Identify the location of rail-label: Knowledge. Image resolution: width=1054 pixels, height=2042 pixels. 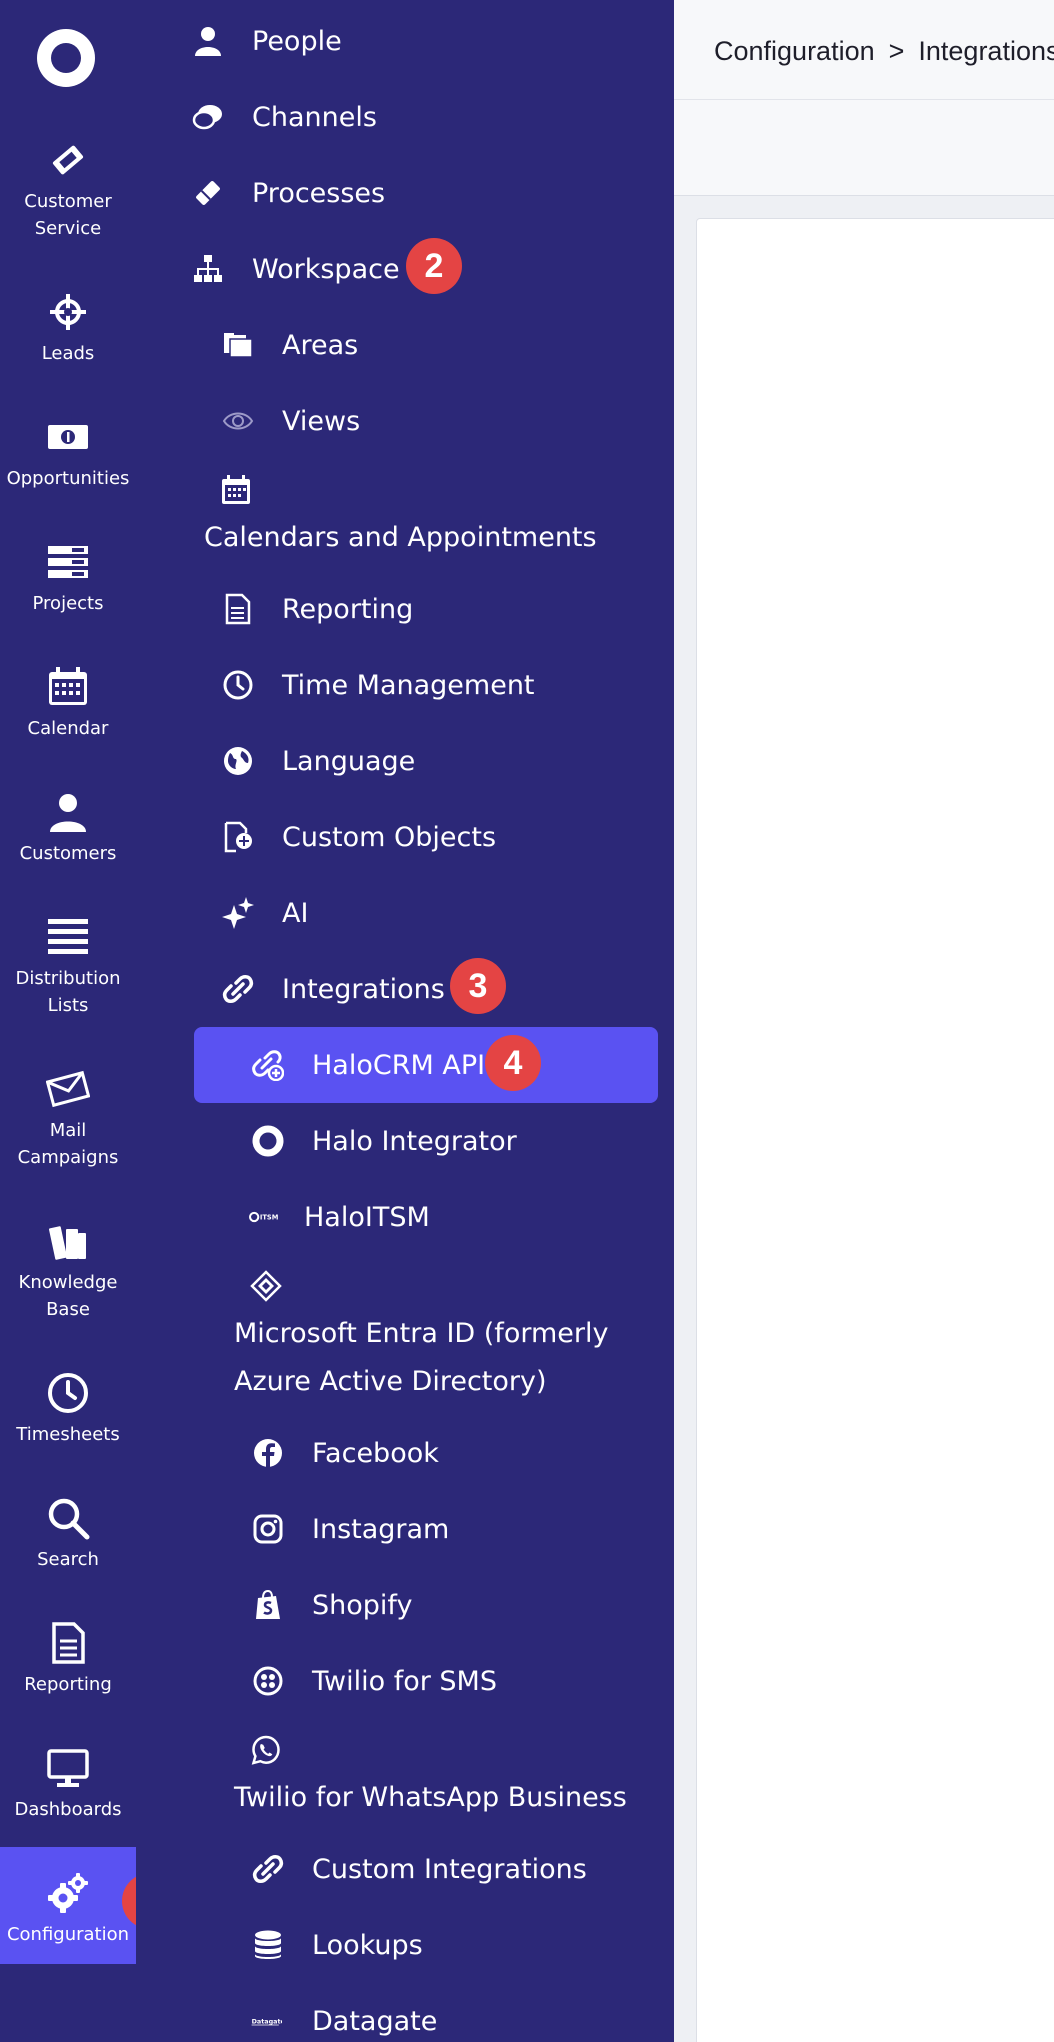
(68, 1282).